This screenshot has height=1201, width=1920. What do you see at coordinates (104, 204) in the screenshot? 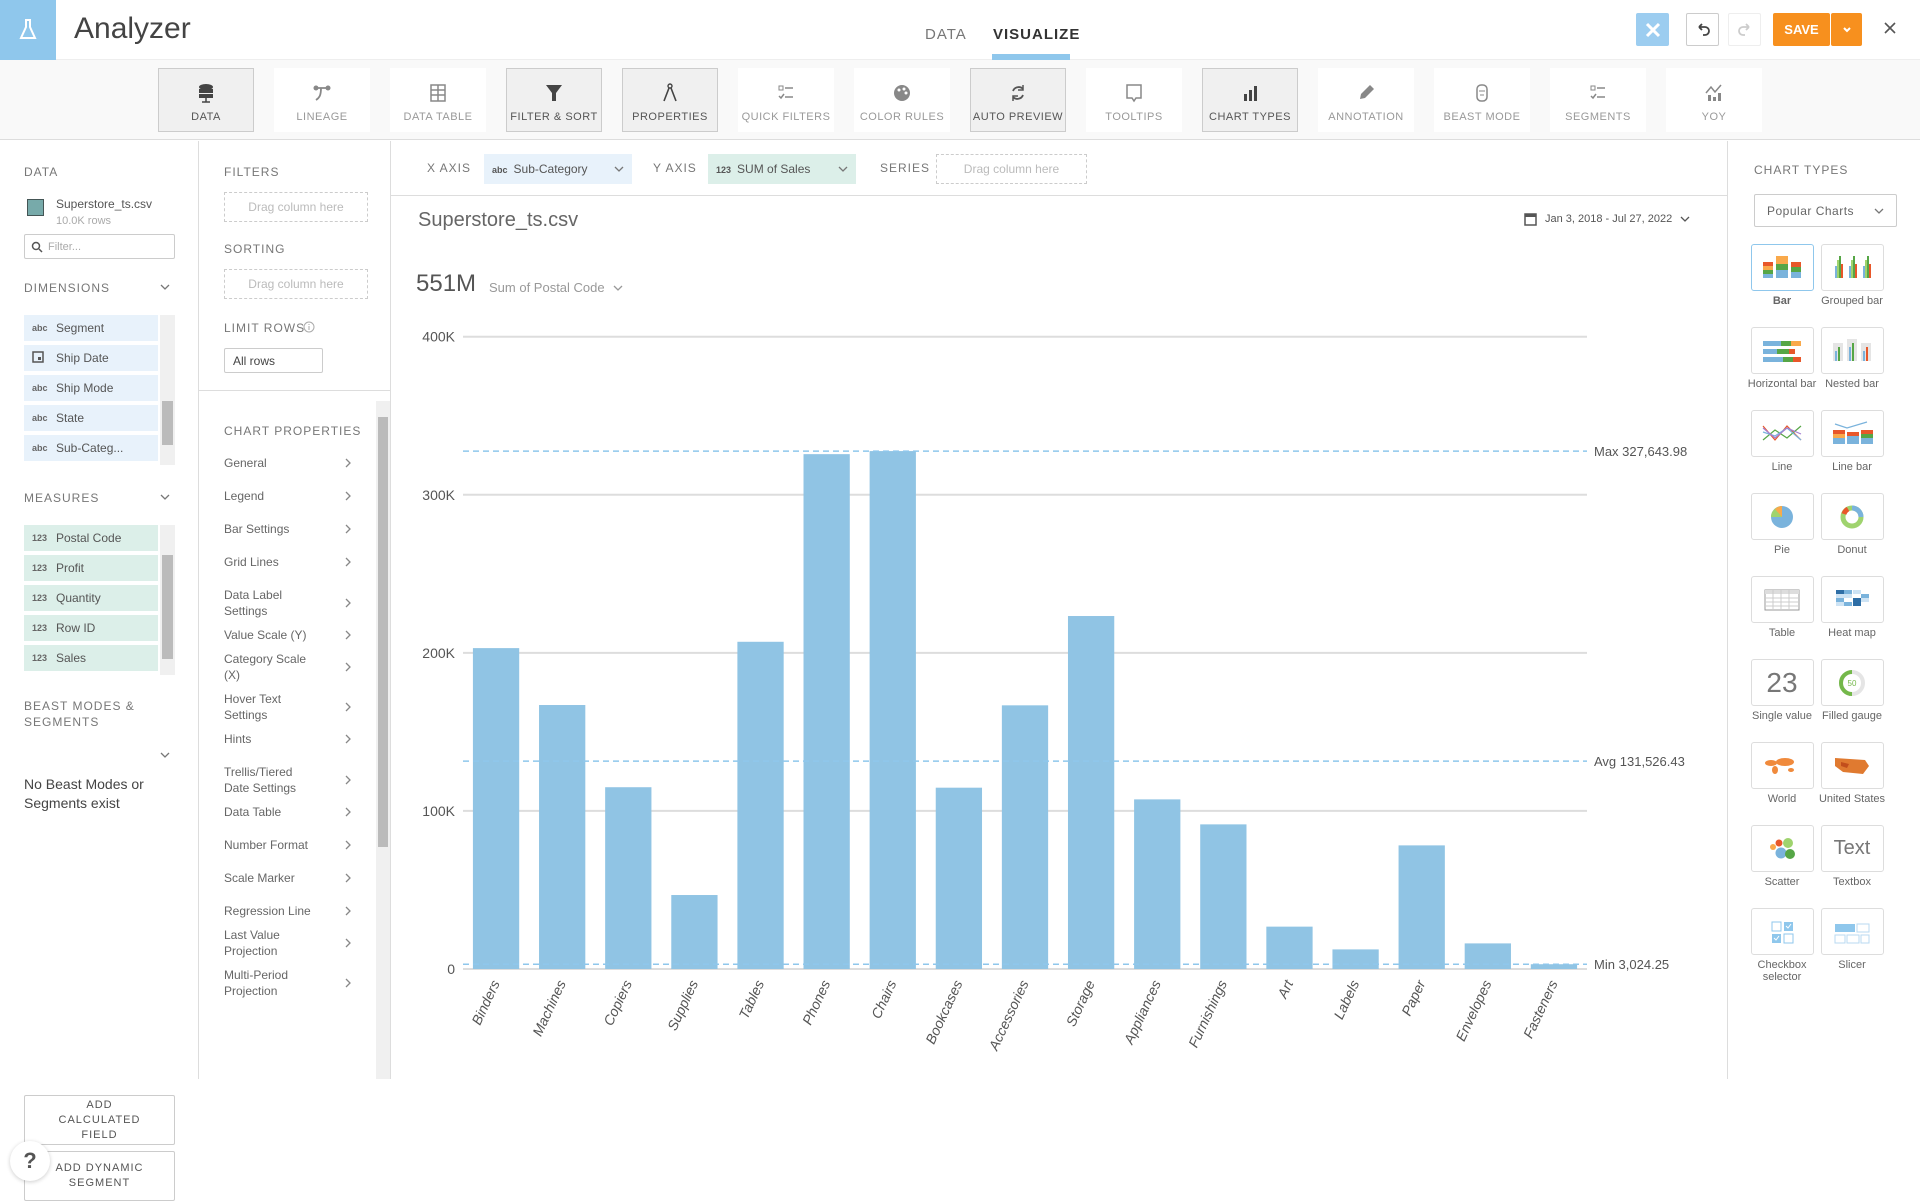
I see `dataset-name: Superstore_ts.csv` at bounding box center [104, 204].